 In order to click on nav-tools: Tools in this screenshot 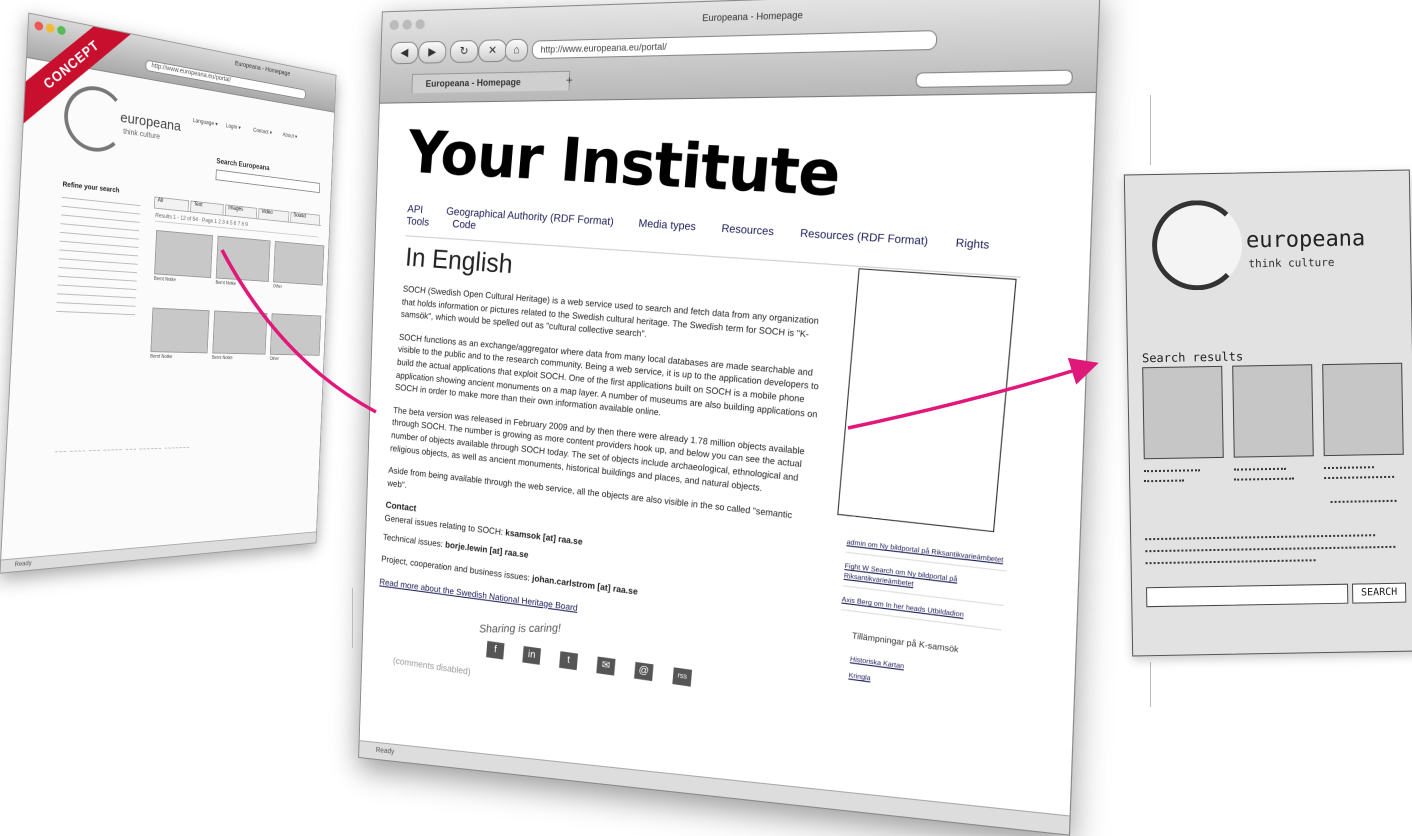, I will do `click(418, 222)`.